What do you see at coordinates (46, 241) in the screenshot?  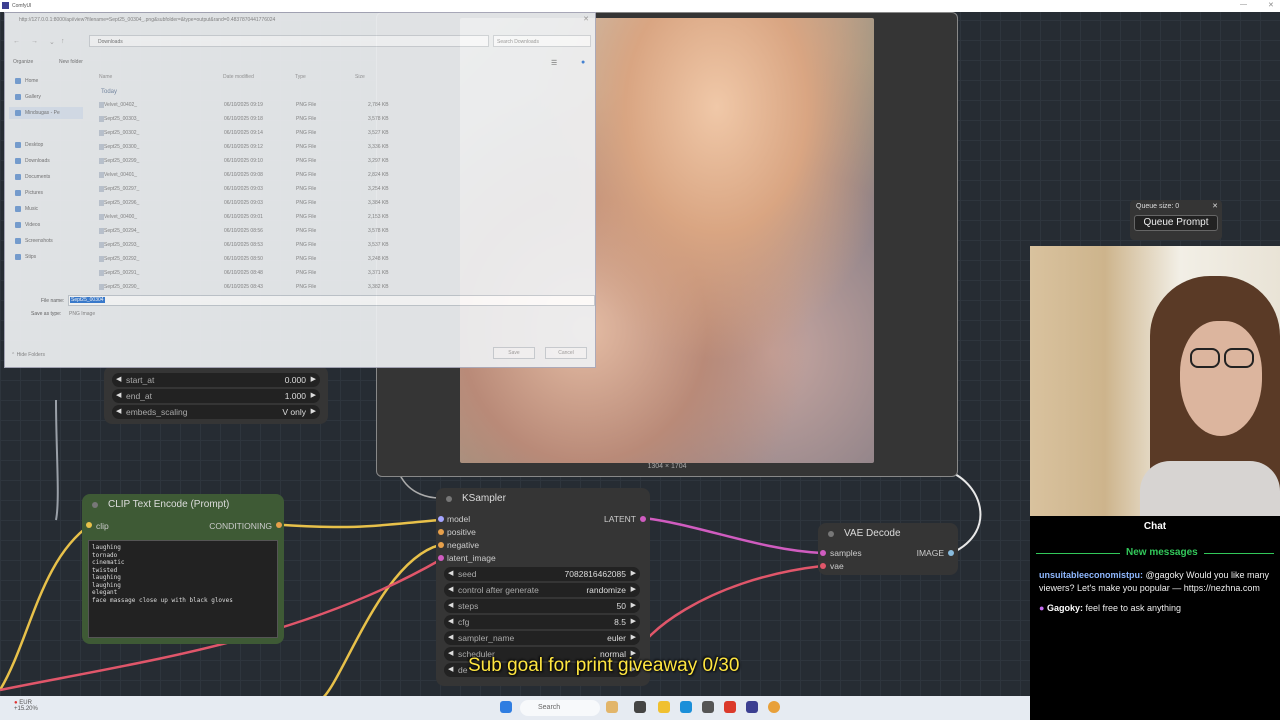 I see `nav-item: Screenshots` at bounding box center [46, 241].